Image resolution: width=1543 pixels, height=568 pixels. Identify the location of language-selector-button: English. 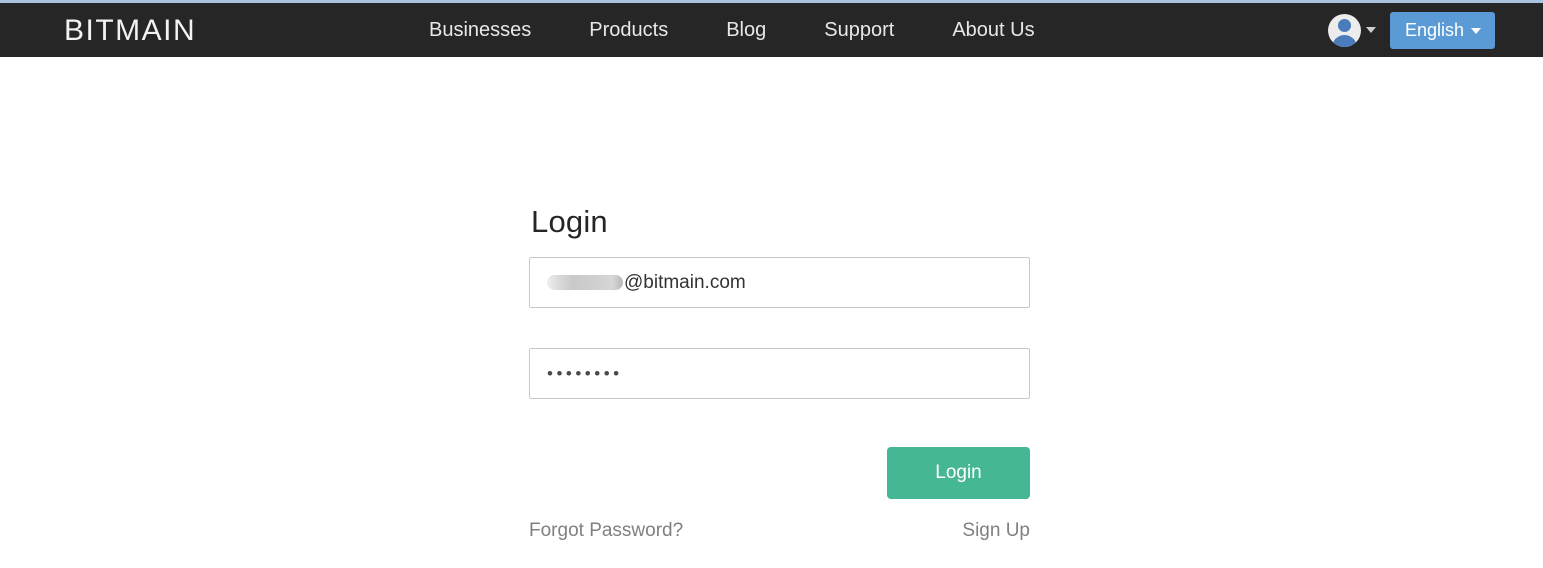
(1442, 30).